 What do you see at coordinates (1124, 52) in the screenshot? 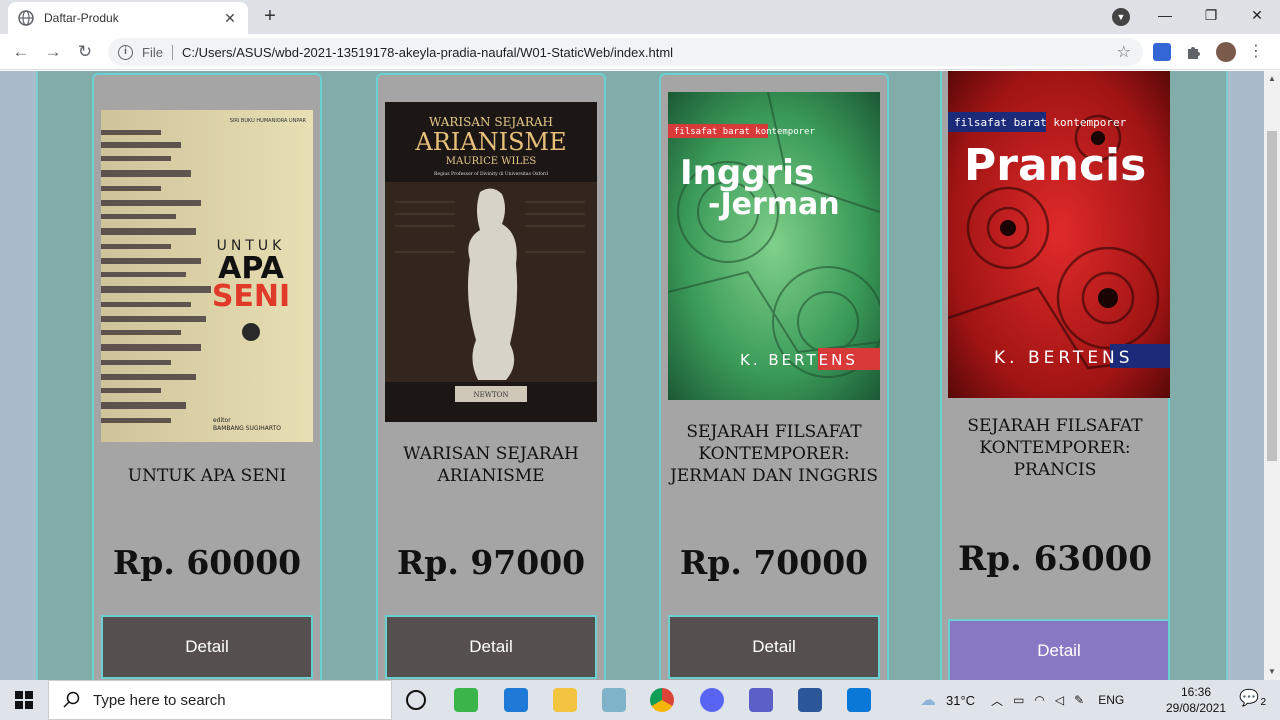
I see `bookmark-star-icon: ☆` at bounding box center [1124, 52].